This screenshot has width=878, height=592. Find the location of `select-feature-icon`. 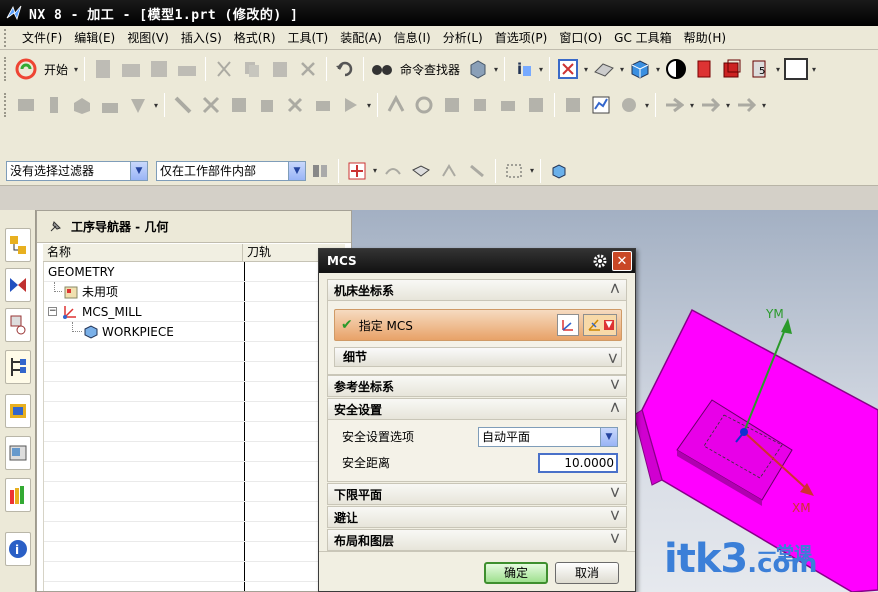

select-feature-icon is located at coordinates (559, 171).